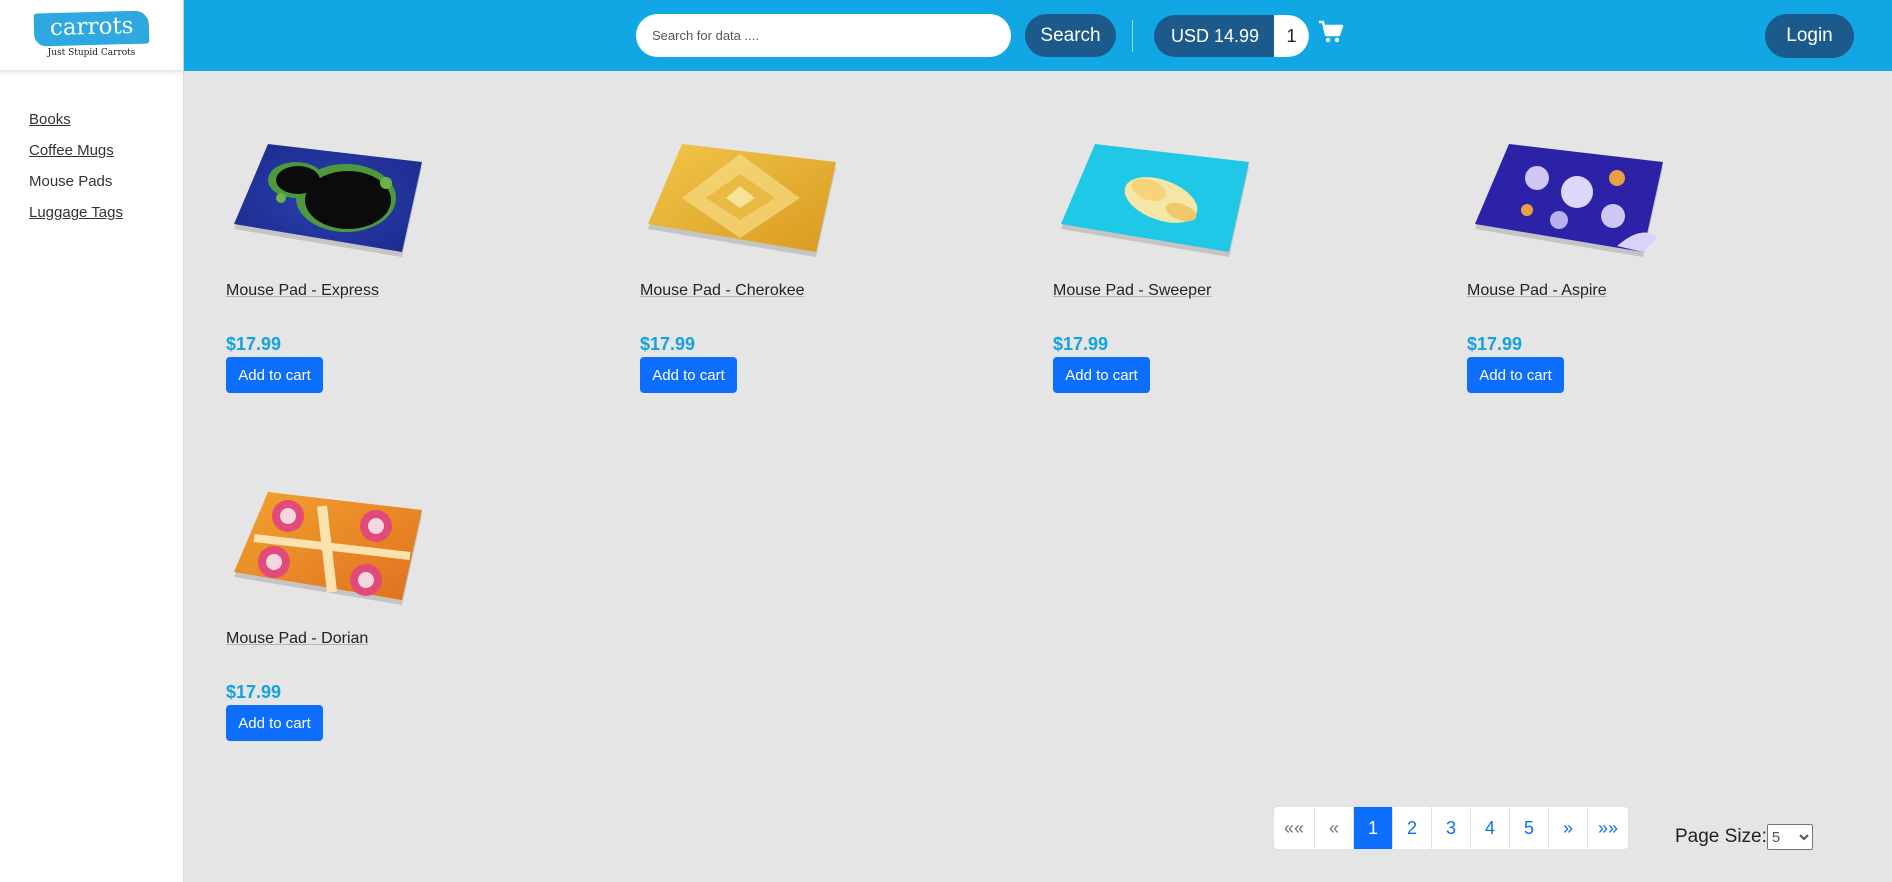  What do you see at coordinates (1537, 291) in the screenshot?
I see `product-title: Mouse Pad - Aspire` at bounding box center [1537, 291].